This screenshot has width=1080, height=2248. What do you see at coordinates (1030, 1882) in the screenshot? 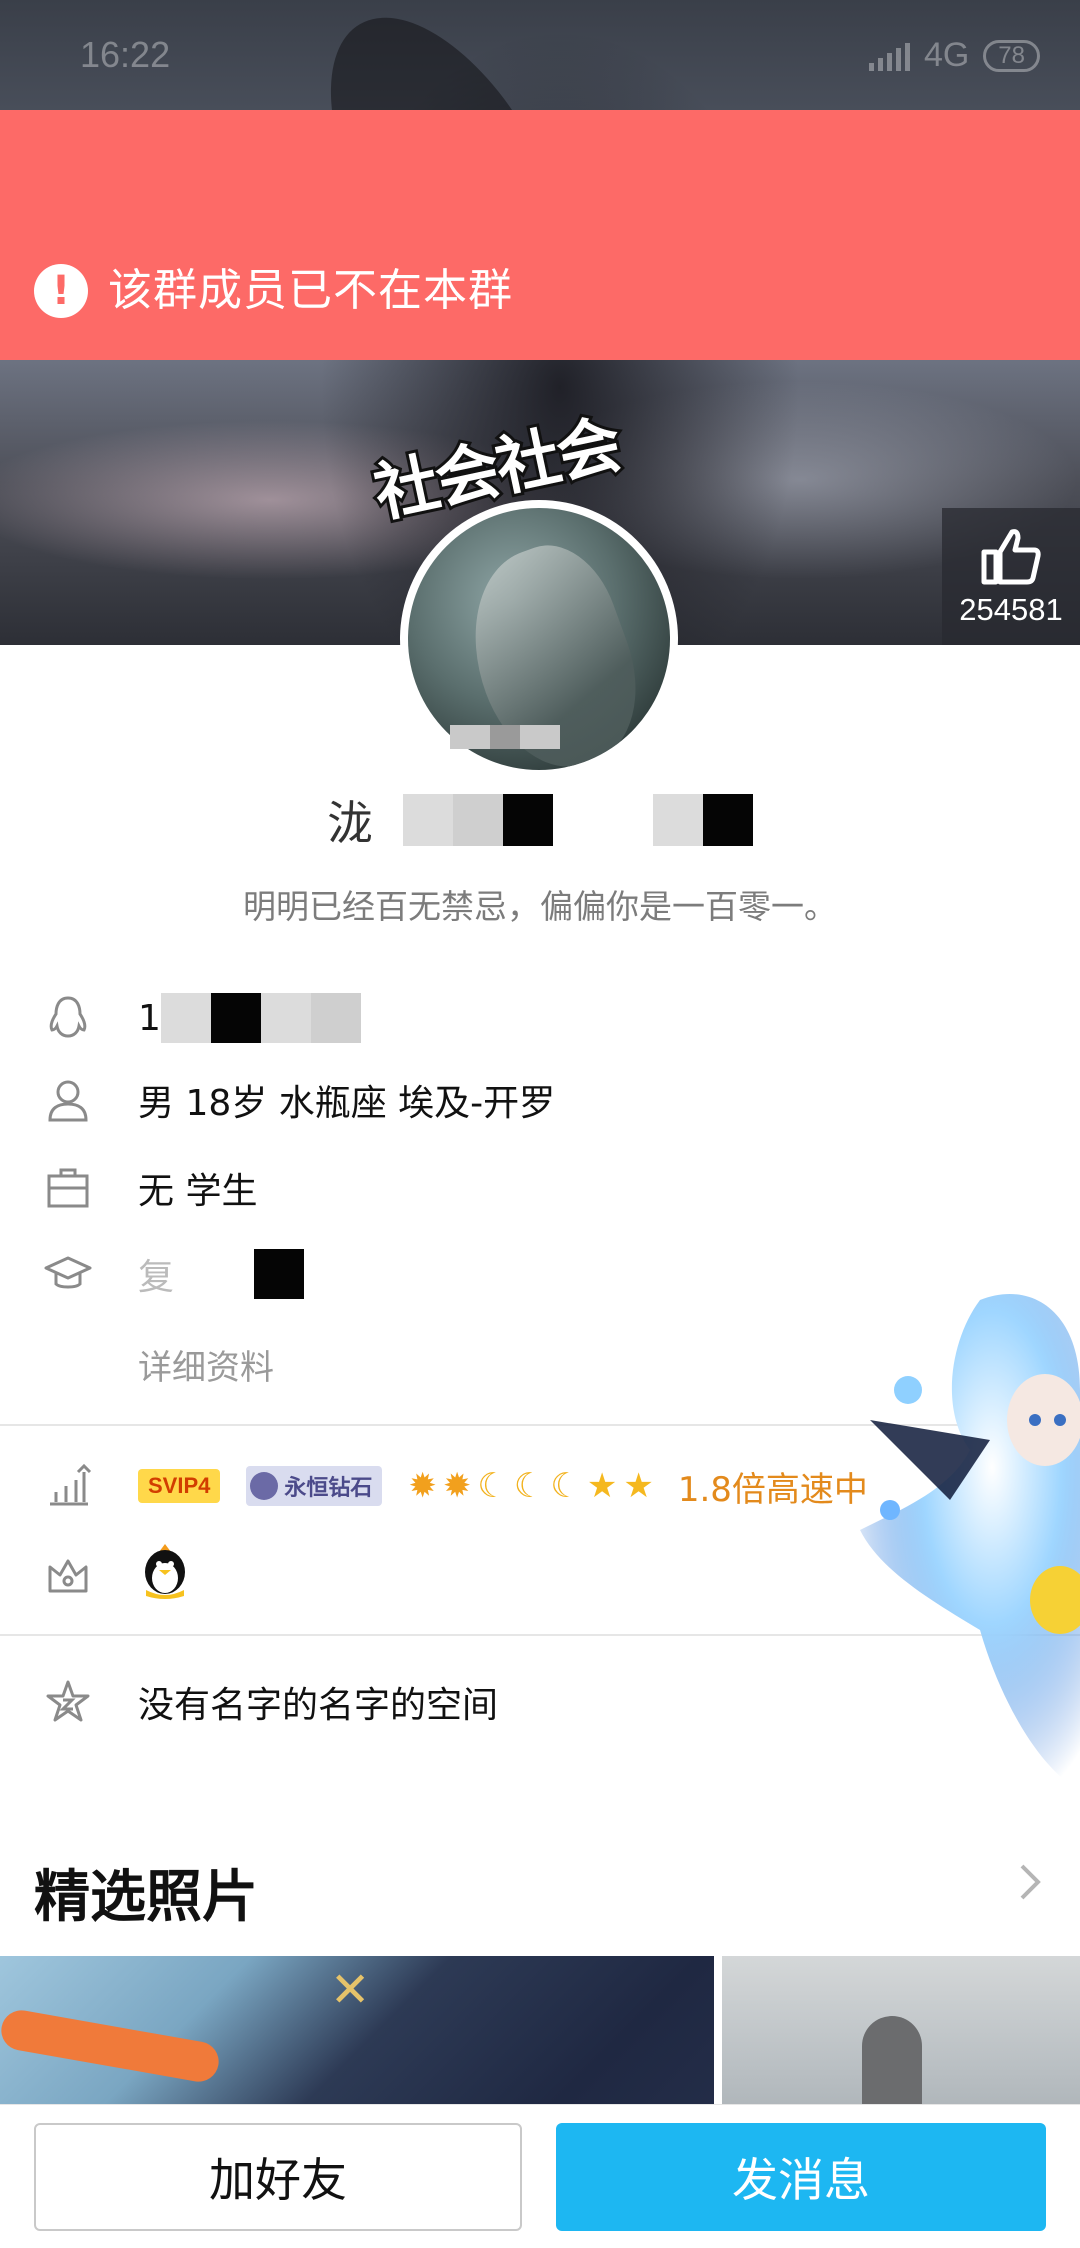
I see `chevron-right-icon` at bounding box center [1030, 1882].